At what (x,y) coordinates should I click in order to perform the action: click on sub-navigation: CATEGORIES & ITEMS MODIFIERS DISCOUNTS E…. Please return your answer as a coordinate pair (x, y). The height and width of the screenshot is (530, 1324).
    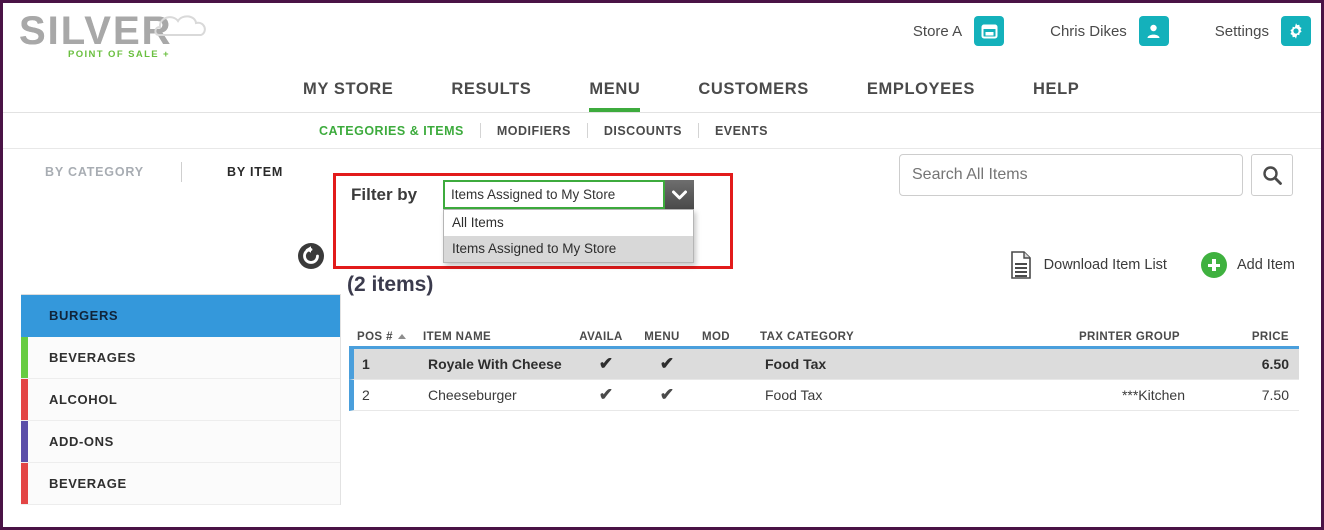
    Looking at the image, I should click on (662, 131).